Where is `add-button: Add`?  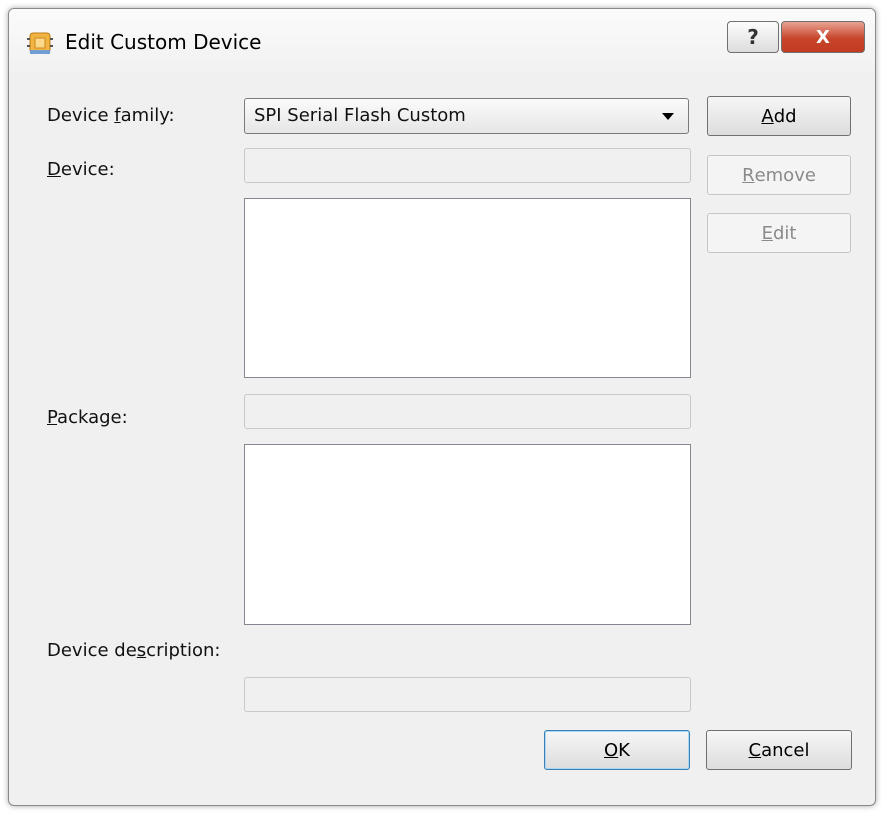 add-button: Add is located at coordinates (779, 116).